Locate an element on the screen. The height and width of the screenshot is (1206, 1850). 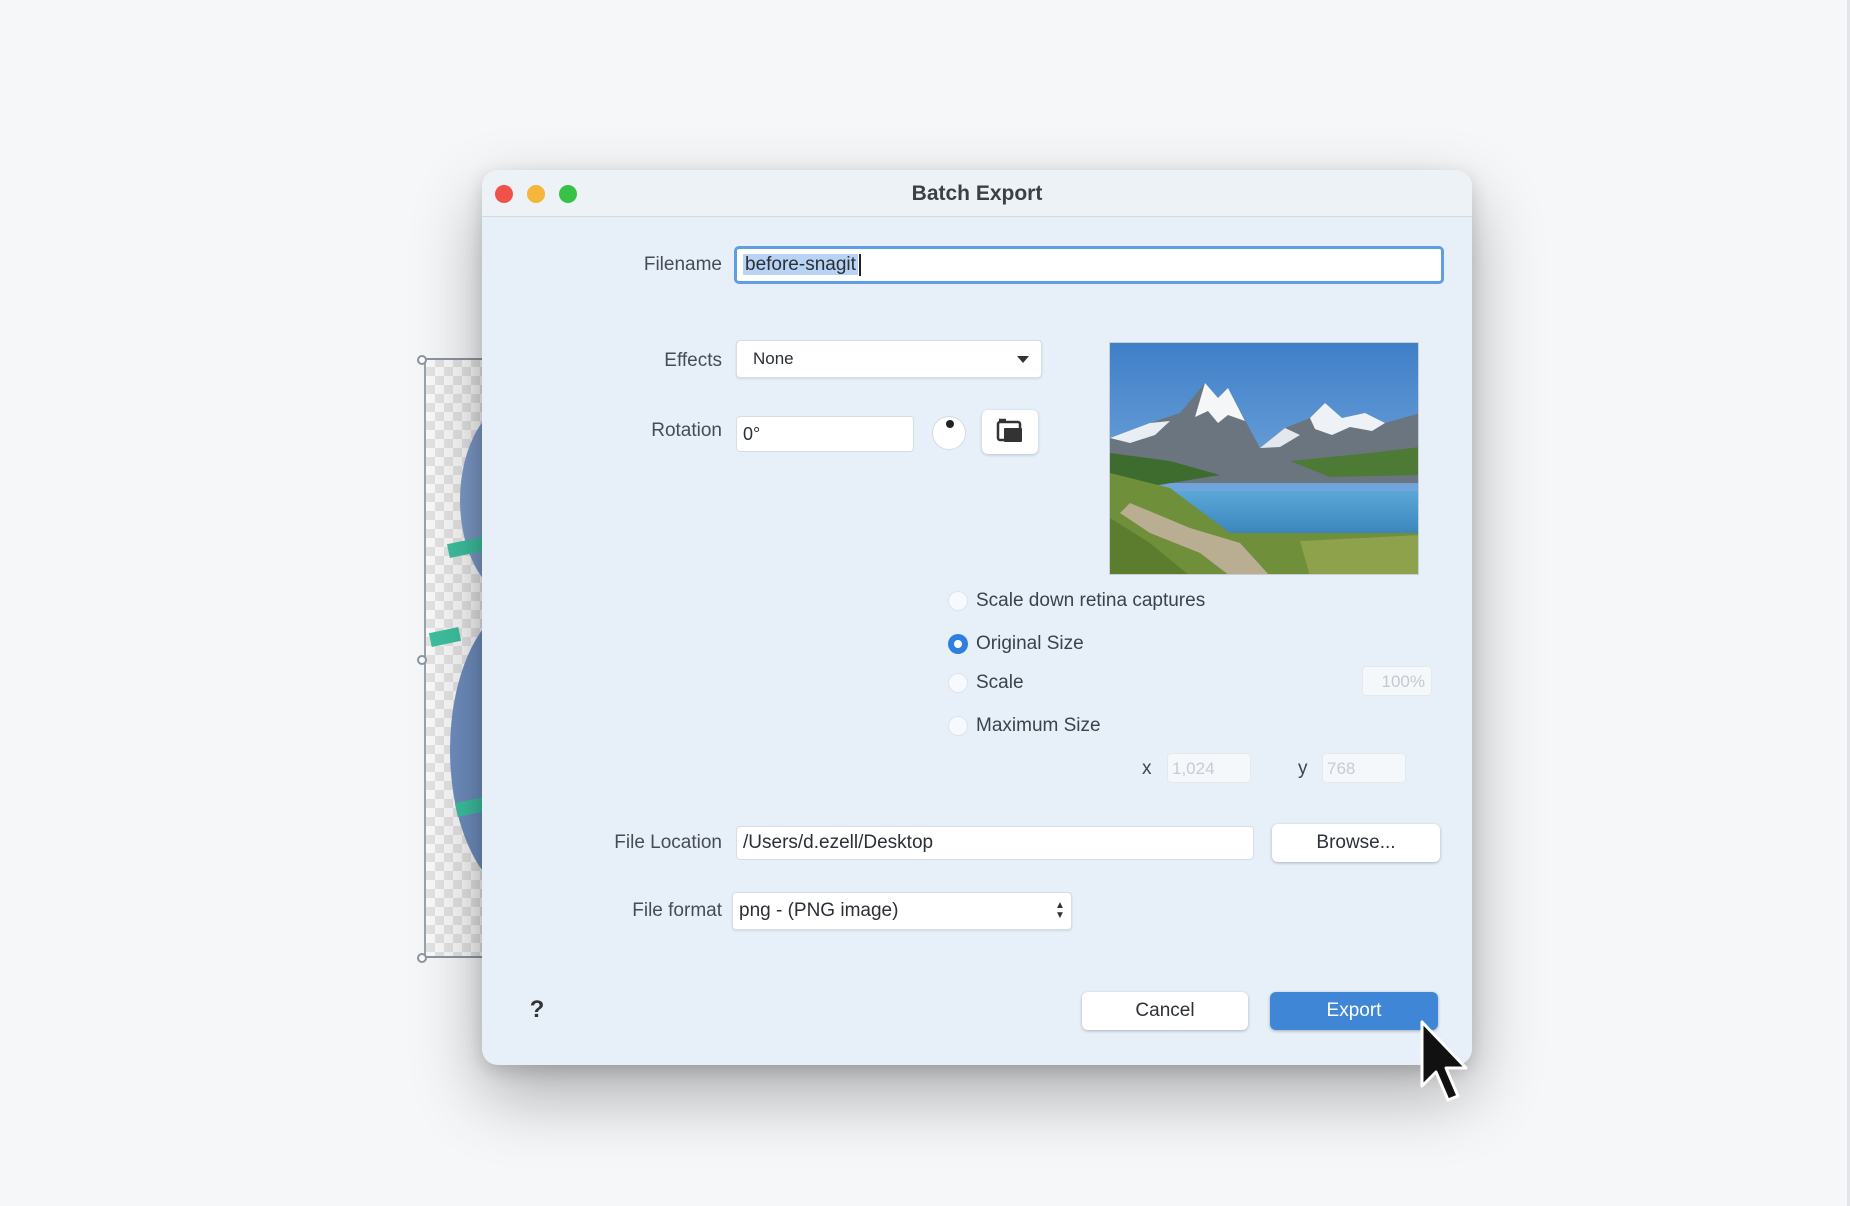
stepper-arrows-icon: ▲ ▼ is located at coordinates (1060, 910).